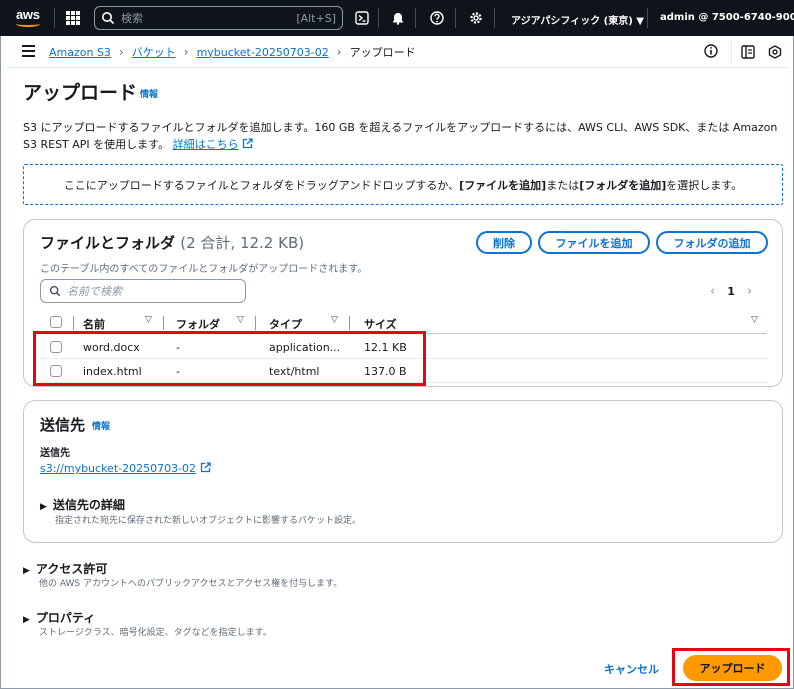 The width and height of the screenshot is (794, 689). Describe the element at coordinates (711, 51) in the screenshot. I see `info-circle-icon` at that location.